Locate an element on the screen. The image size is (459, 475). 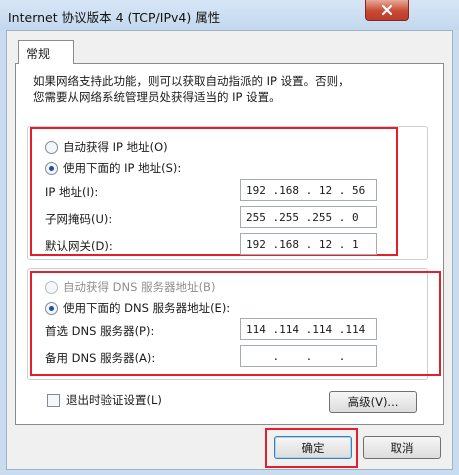
radio-auto-ip-circle is located at coordinates (51, 147).